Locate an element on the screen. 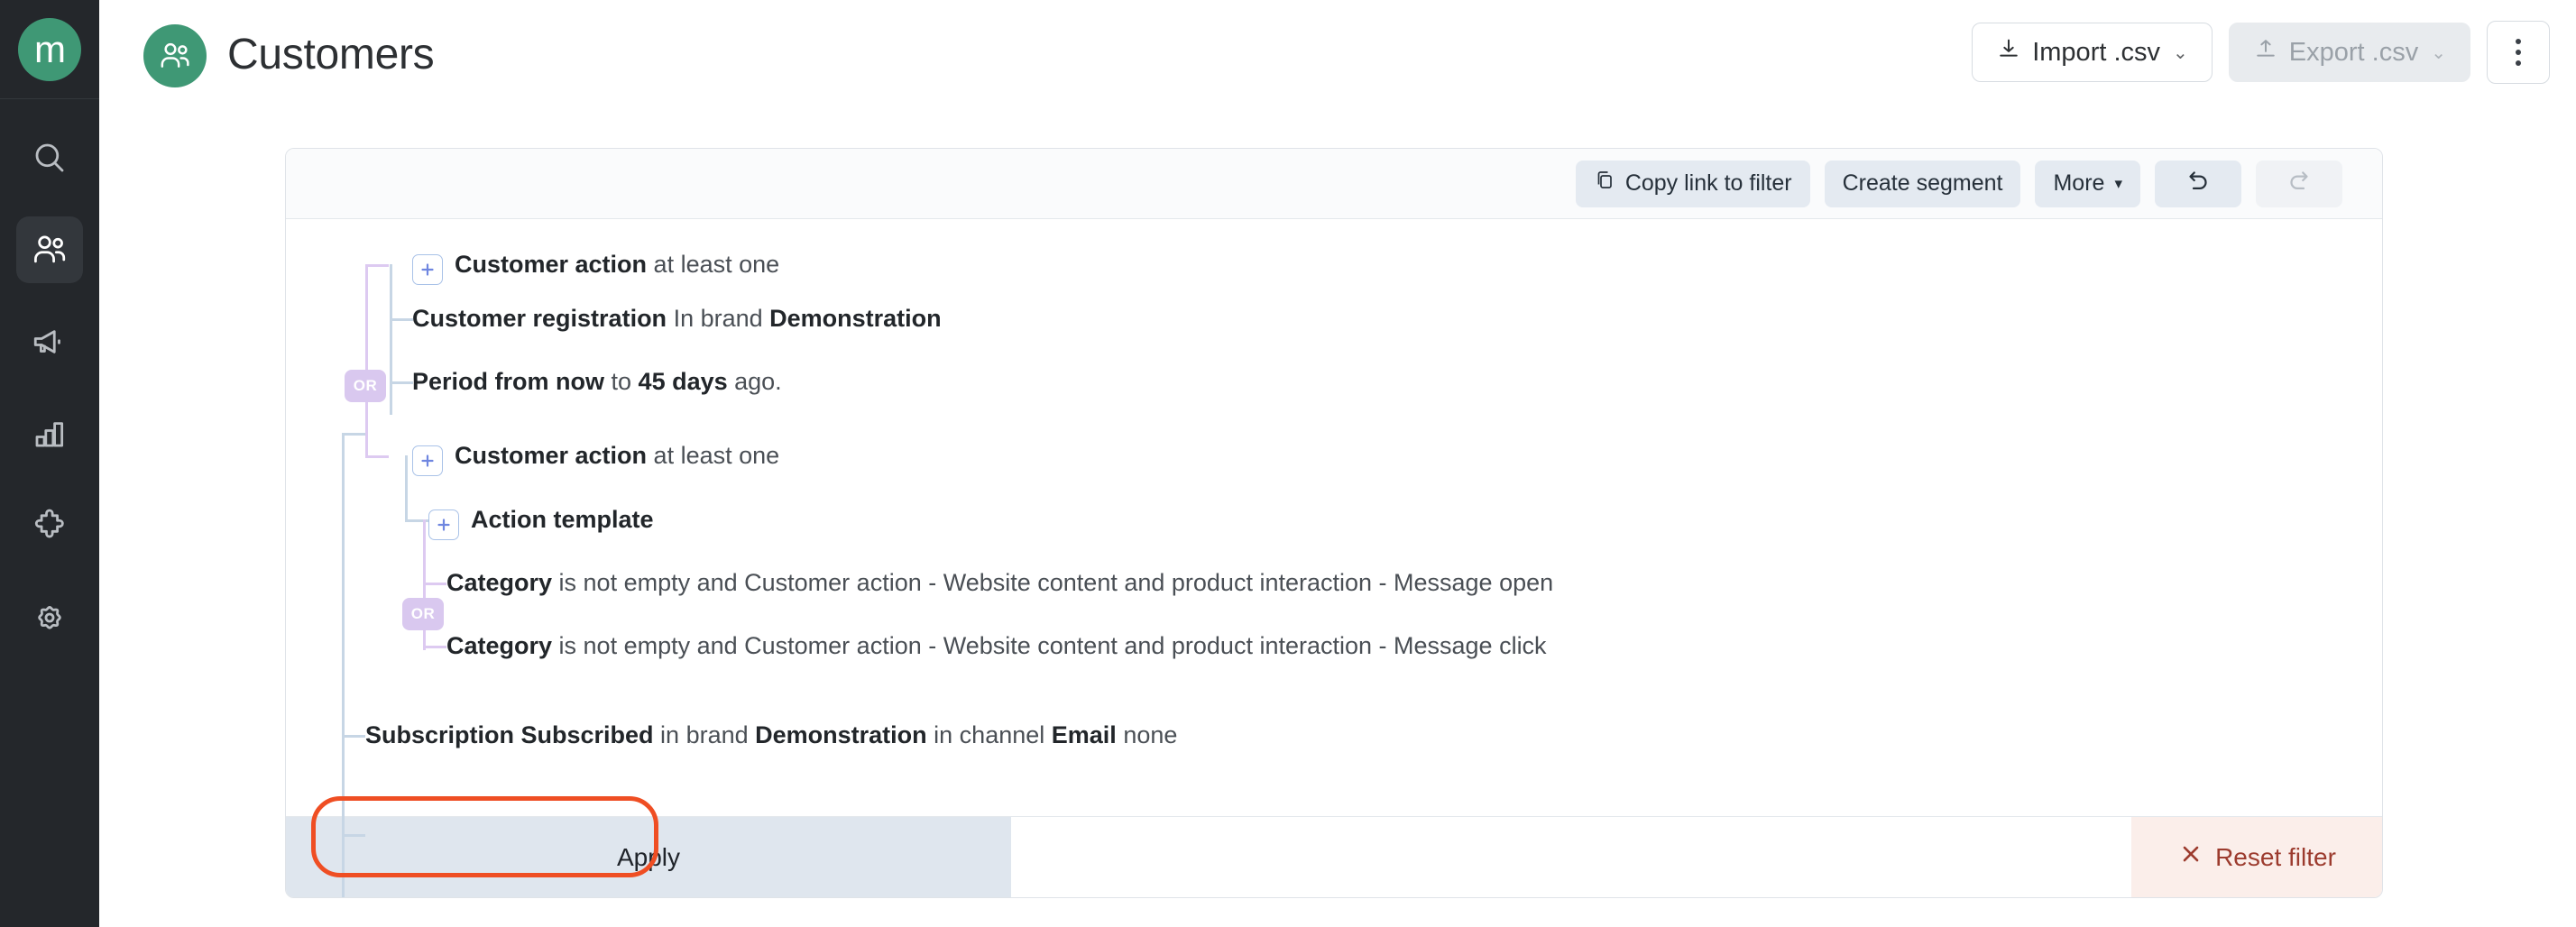 This screenshot has height=927, width=2576. page-title: Customers is located at coordinates (331, 54).